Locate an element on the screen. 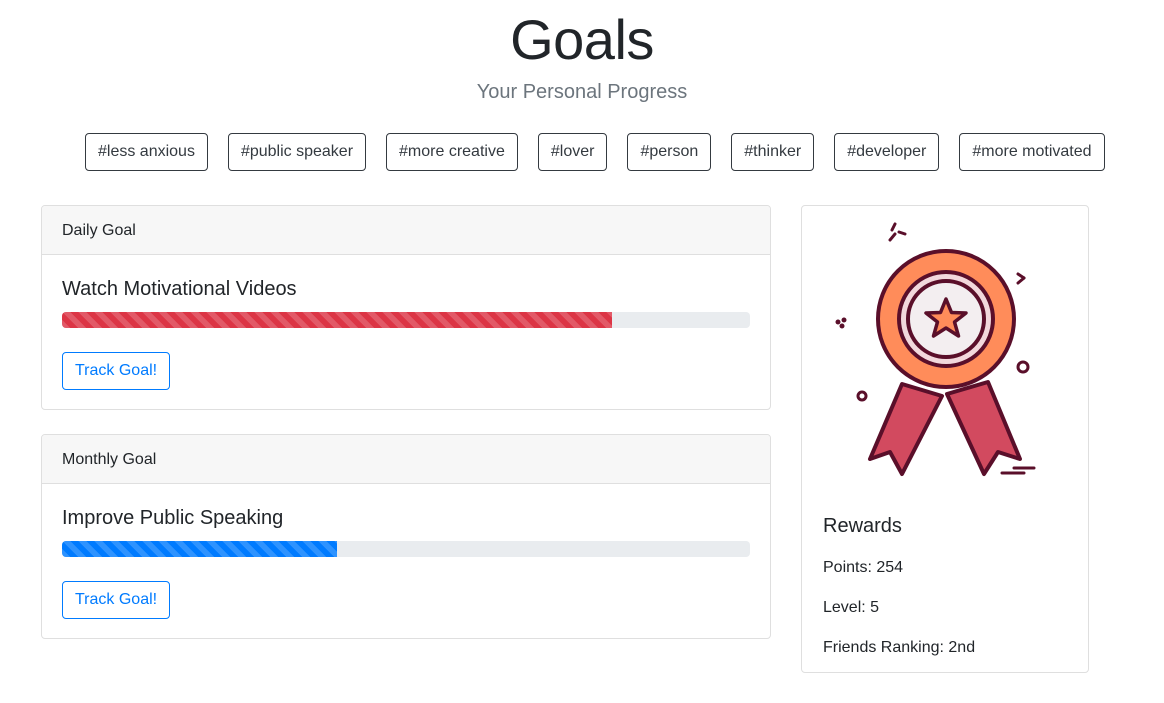  tag-person: #person is located at coordinates (669, 152).